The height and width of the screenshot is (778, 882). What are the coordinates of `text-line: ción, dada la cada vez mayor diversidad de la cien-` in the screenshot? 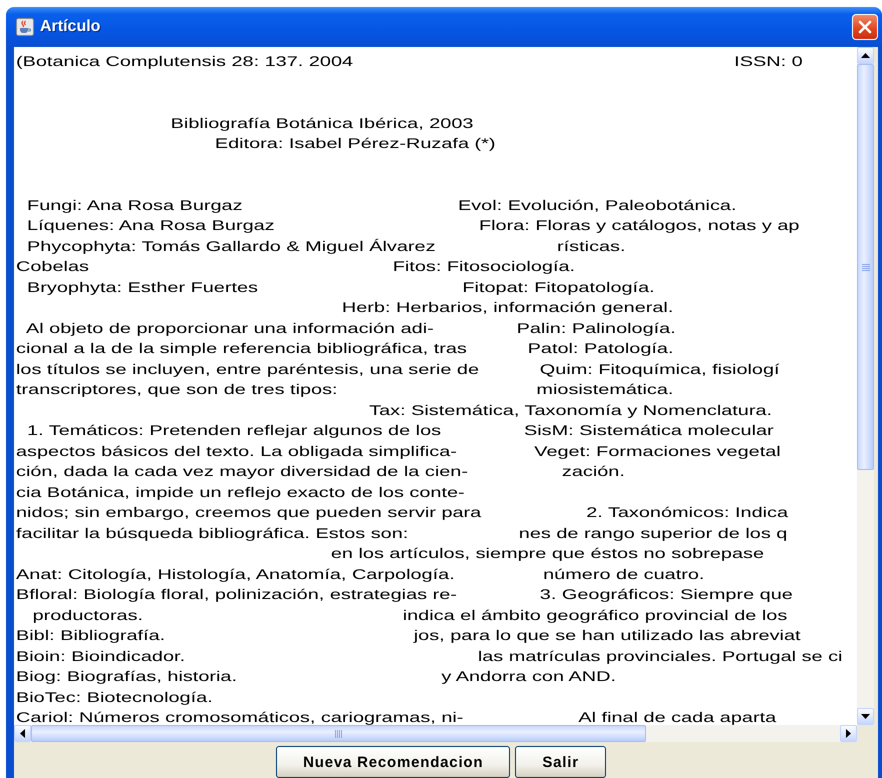 It's located at (242, 471).